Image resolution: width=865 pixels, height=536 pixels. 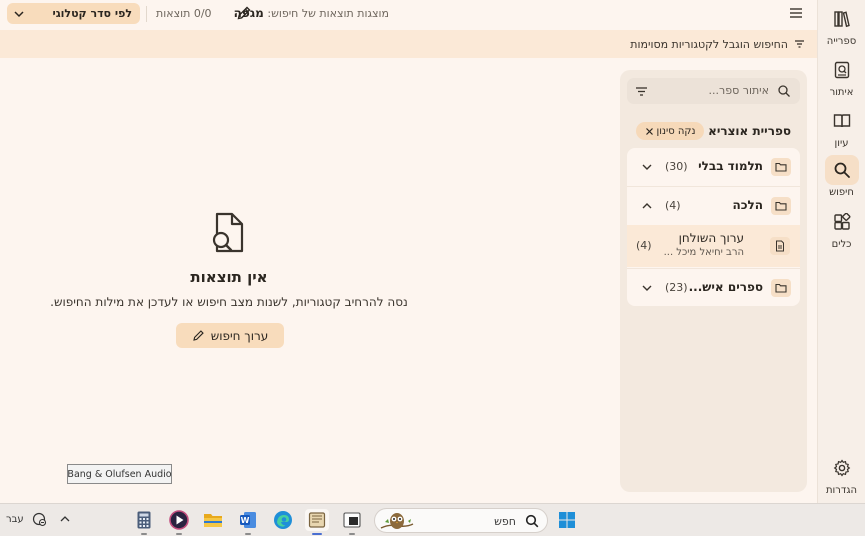 I want to click on rail-label: כלים, so click(x=841, y=244).